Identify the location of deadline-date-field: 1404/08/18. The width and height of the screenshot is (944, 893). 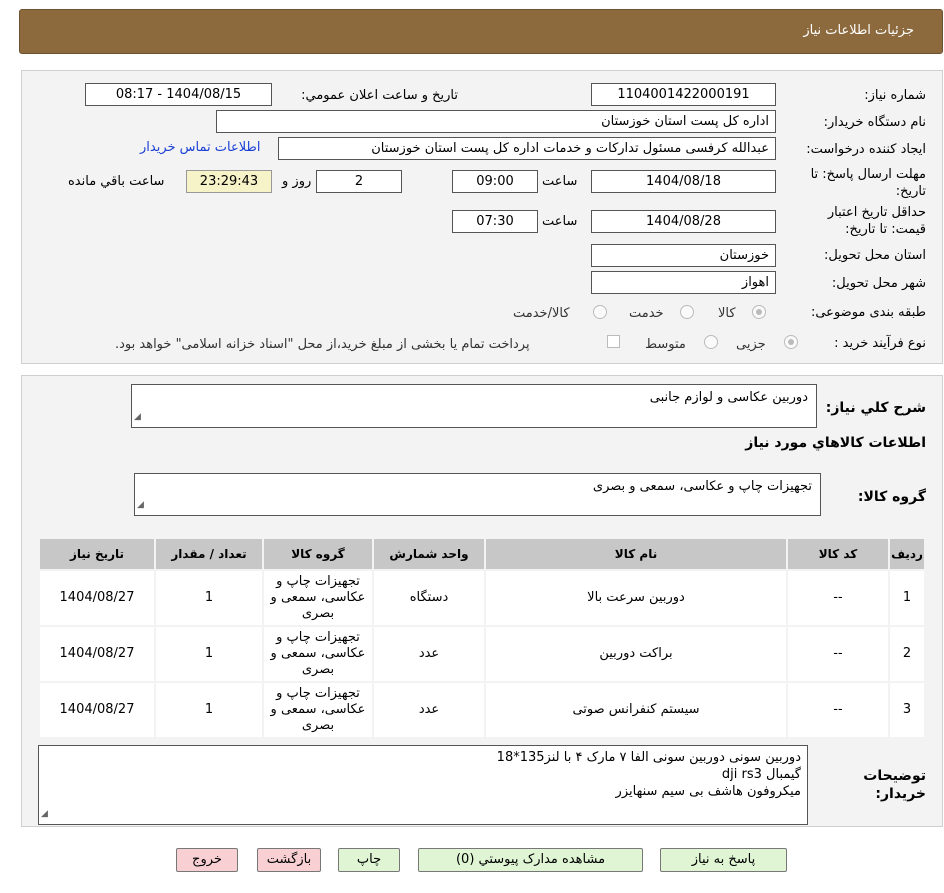
(683, 181).